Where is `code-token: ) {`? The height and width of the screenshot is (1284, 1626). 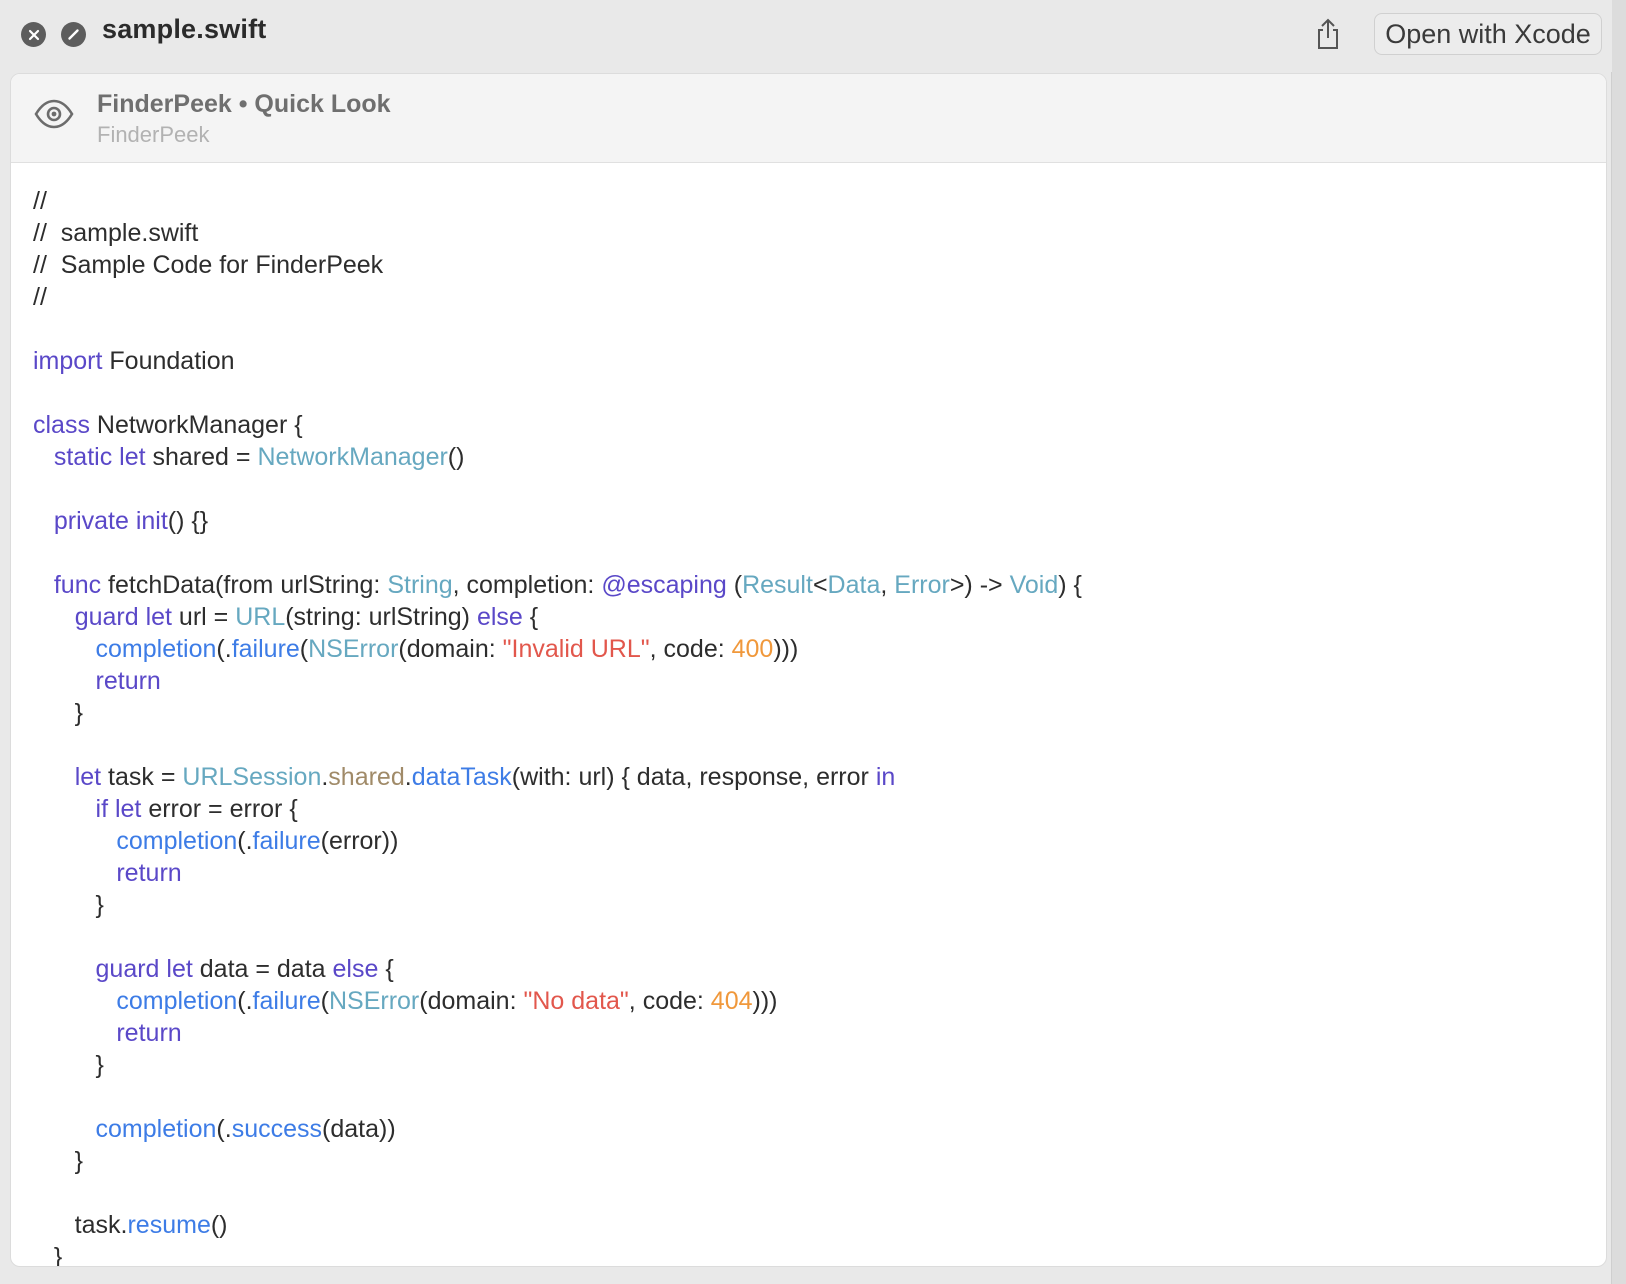 code-token: ) { is located at coordinates (1070, 585).